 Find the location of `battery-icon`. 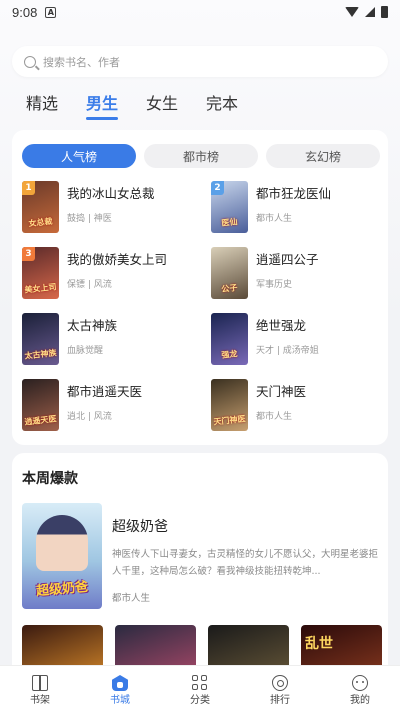

battery-icon is located at coordinates (384, 12).